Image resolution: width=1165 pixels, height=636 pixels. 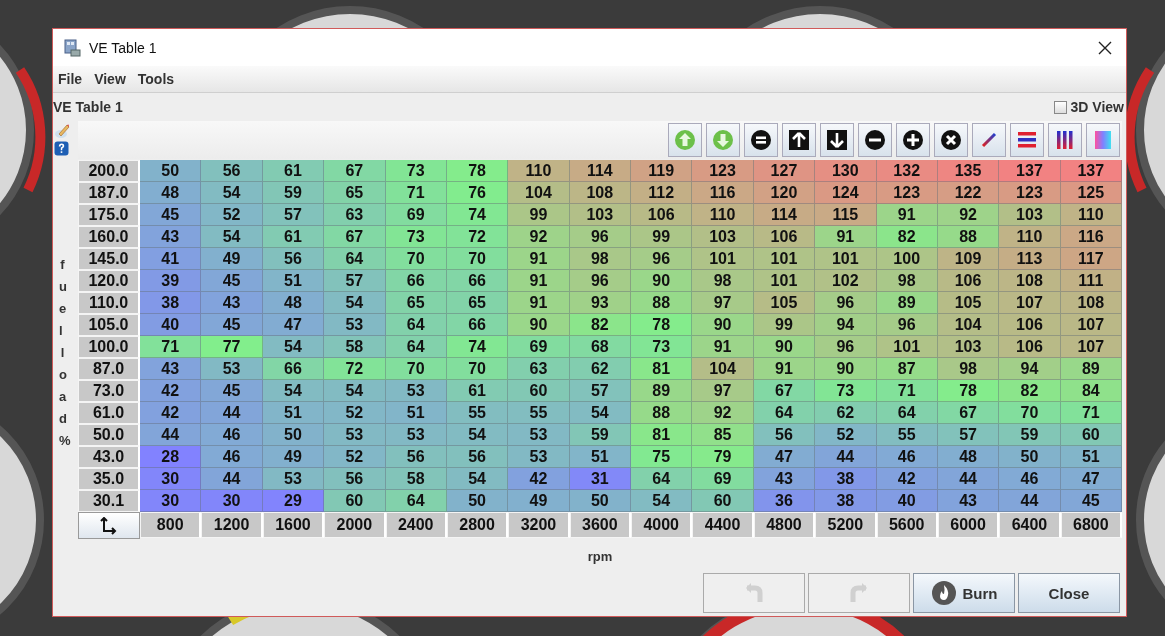 What do you see at coordinates (964, 593) in the screenshot?
I see `burn-button: Burn` at bounding box center [964, 593].